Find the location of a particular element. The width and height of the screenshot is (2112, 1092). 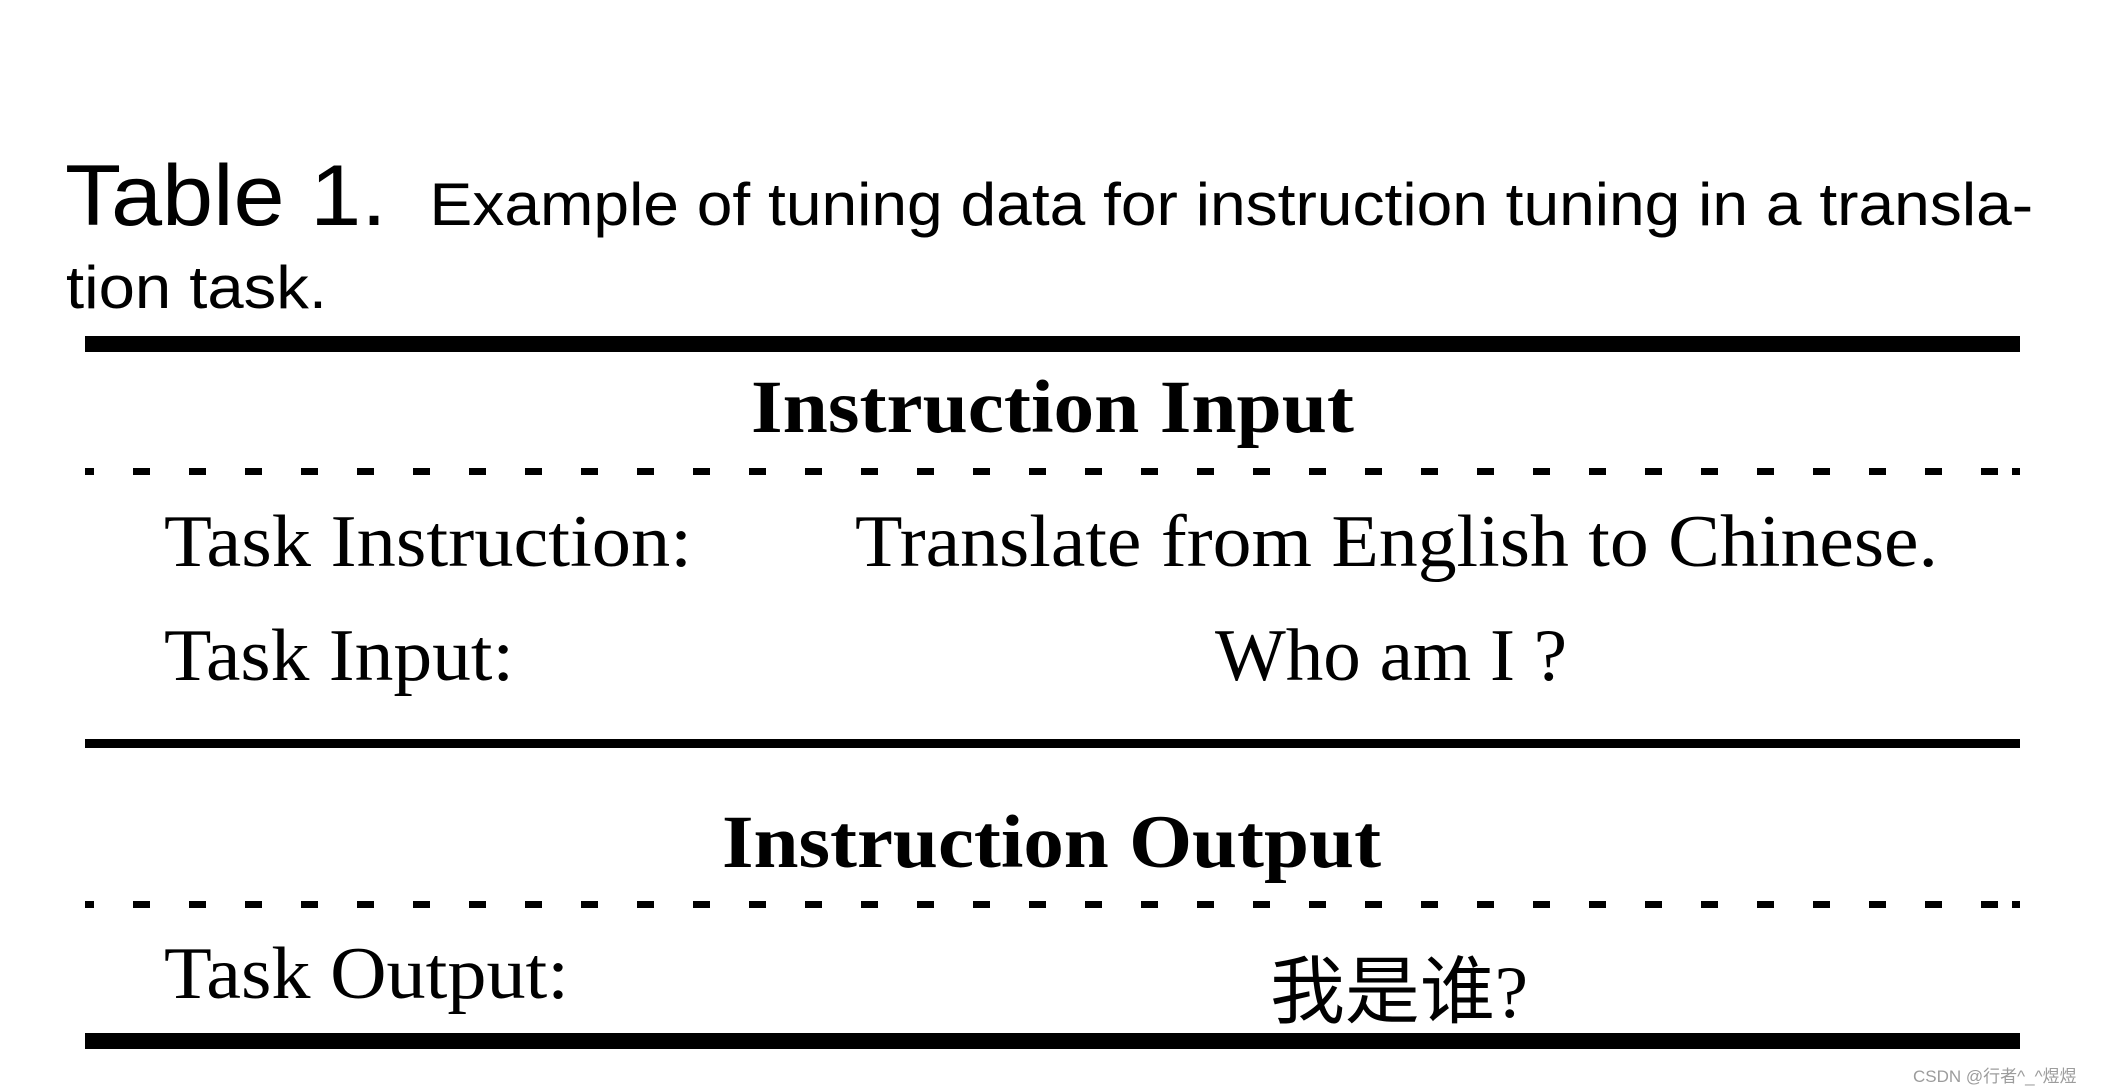

table-mid-rule is located at coordinates (1052, 743).